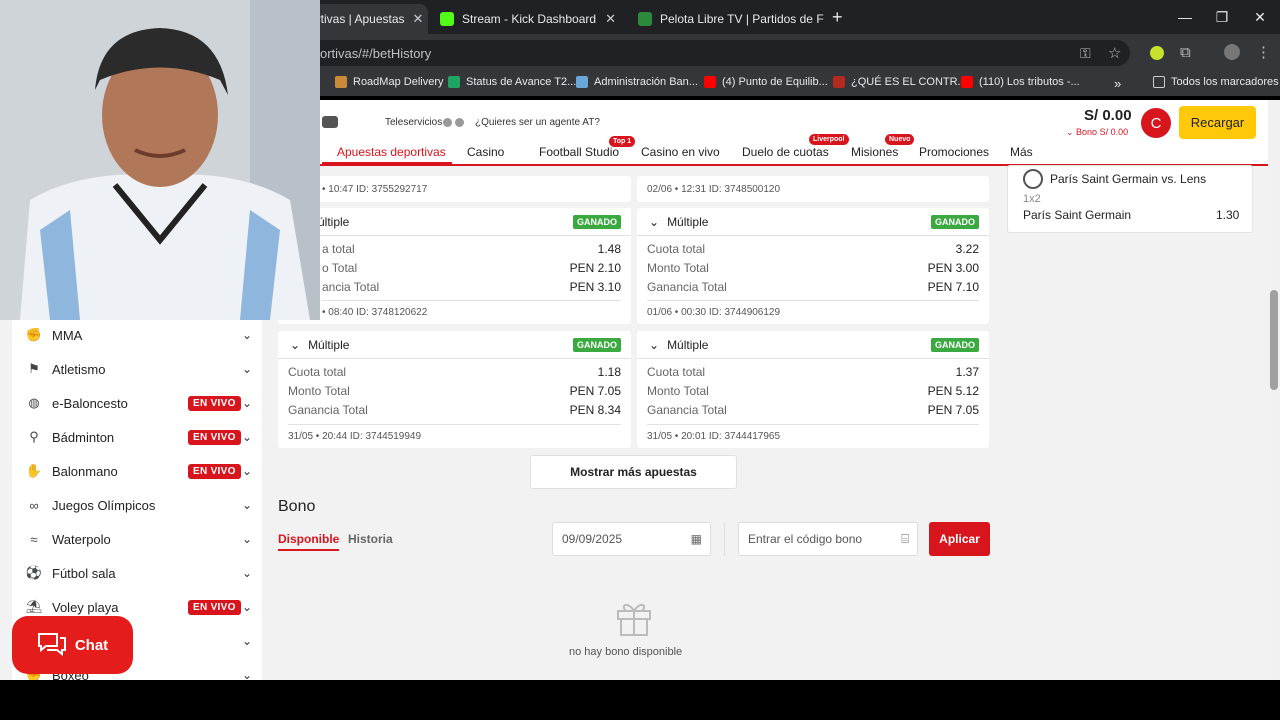  I want to click on nav-promociones: Promociones, so click(954, 152).